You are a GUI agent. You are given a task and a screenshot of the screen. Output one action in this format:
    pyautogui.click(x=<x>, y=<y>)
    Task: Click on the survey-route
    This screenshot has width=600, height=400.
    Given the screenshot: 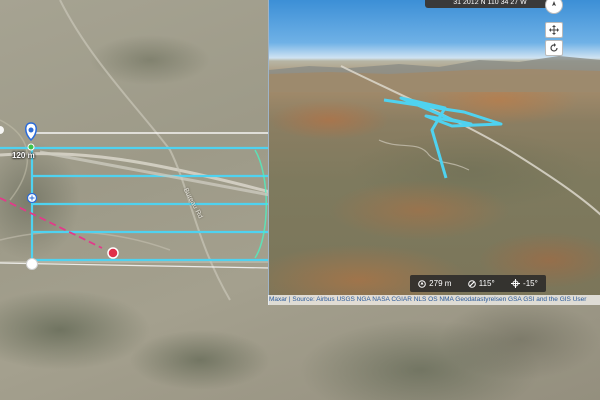 What is the action you would take?
    pyautogui.click(x=135, y=204)
    